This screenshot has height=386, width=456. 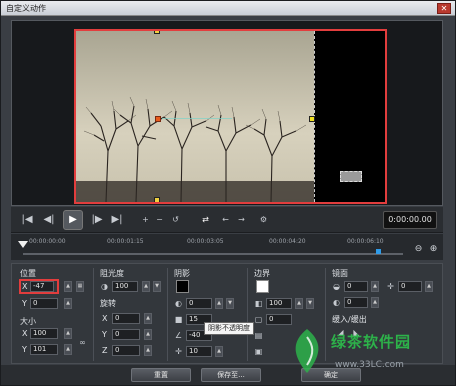 I want to click on play-button: ▶, so click(x=73, y=220).